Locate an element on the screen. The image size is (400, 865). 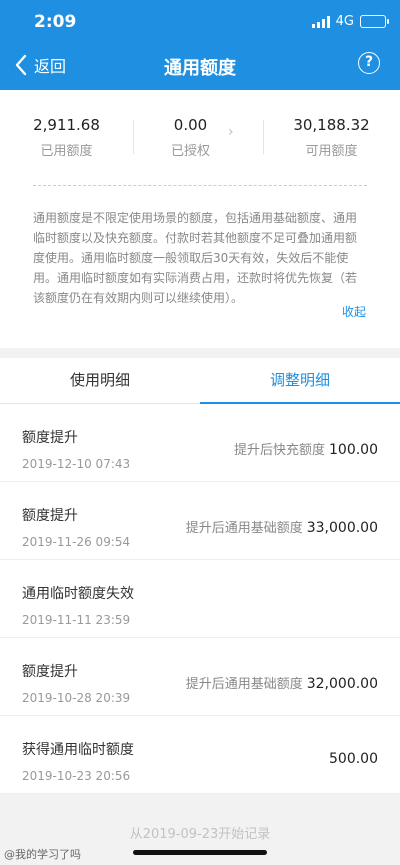
record-amount: 500.00 is located at coordinates (353, 759).